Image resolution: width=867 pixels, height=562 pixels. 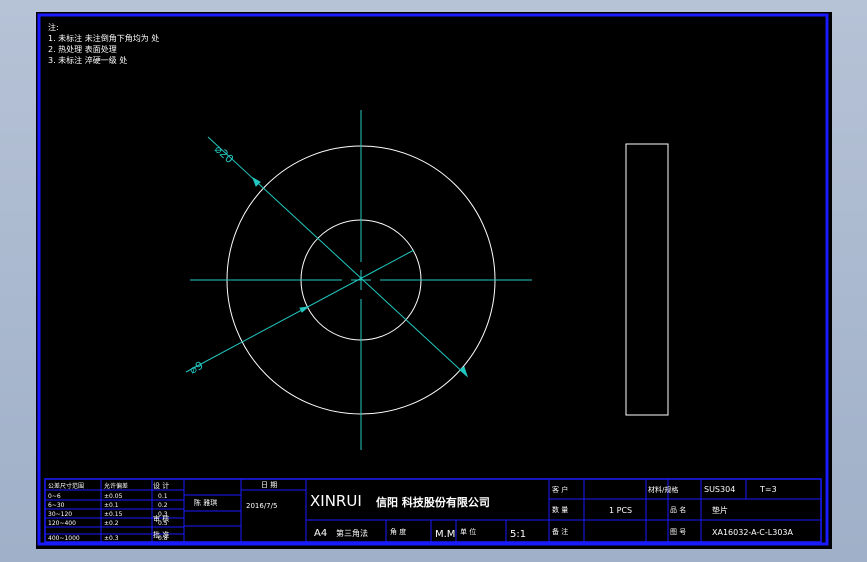 I want to click on angle-label: 角 度, so click(x=398, y=531).